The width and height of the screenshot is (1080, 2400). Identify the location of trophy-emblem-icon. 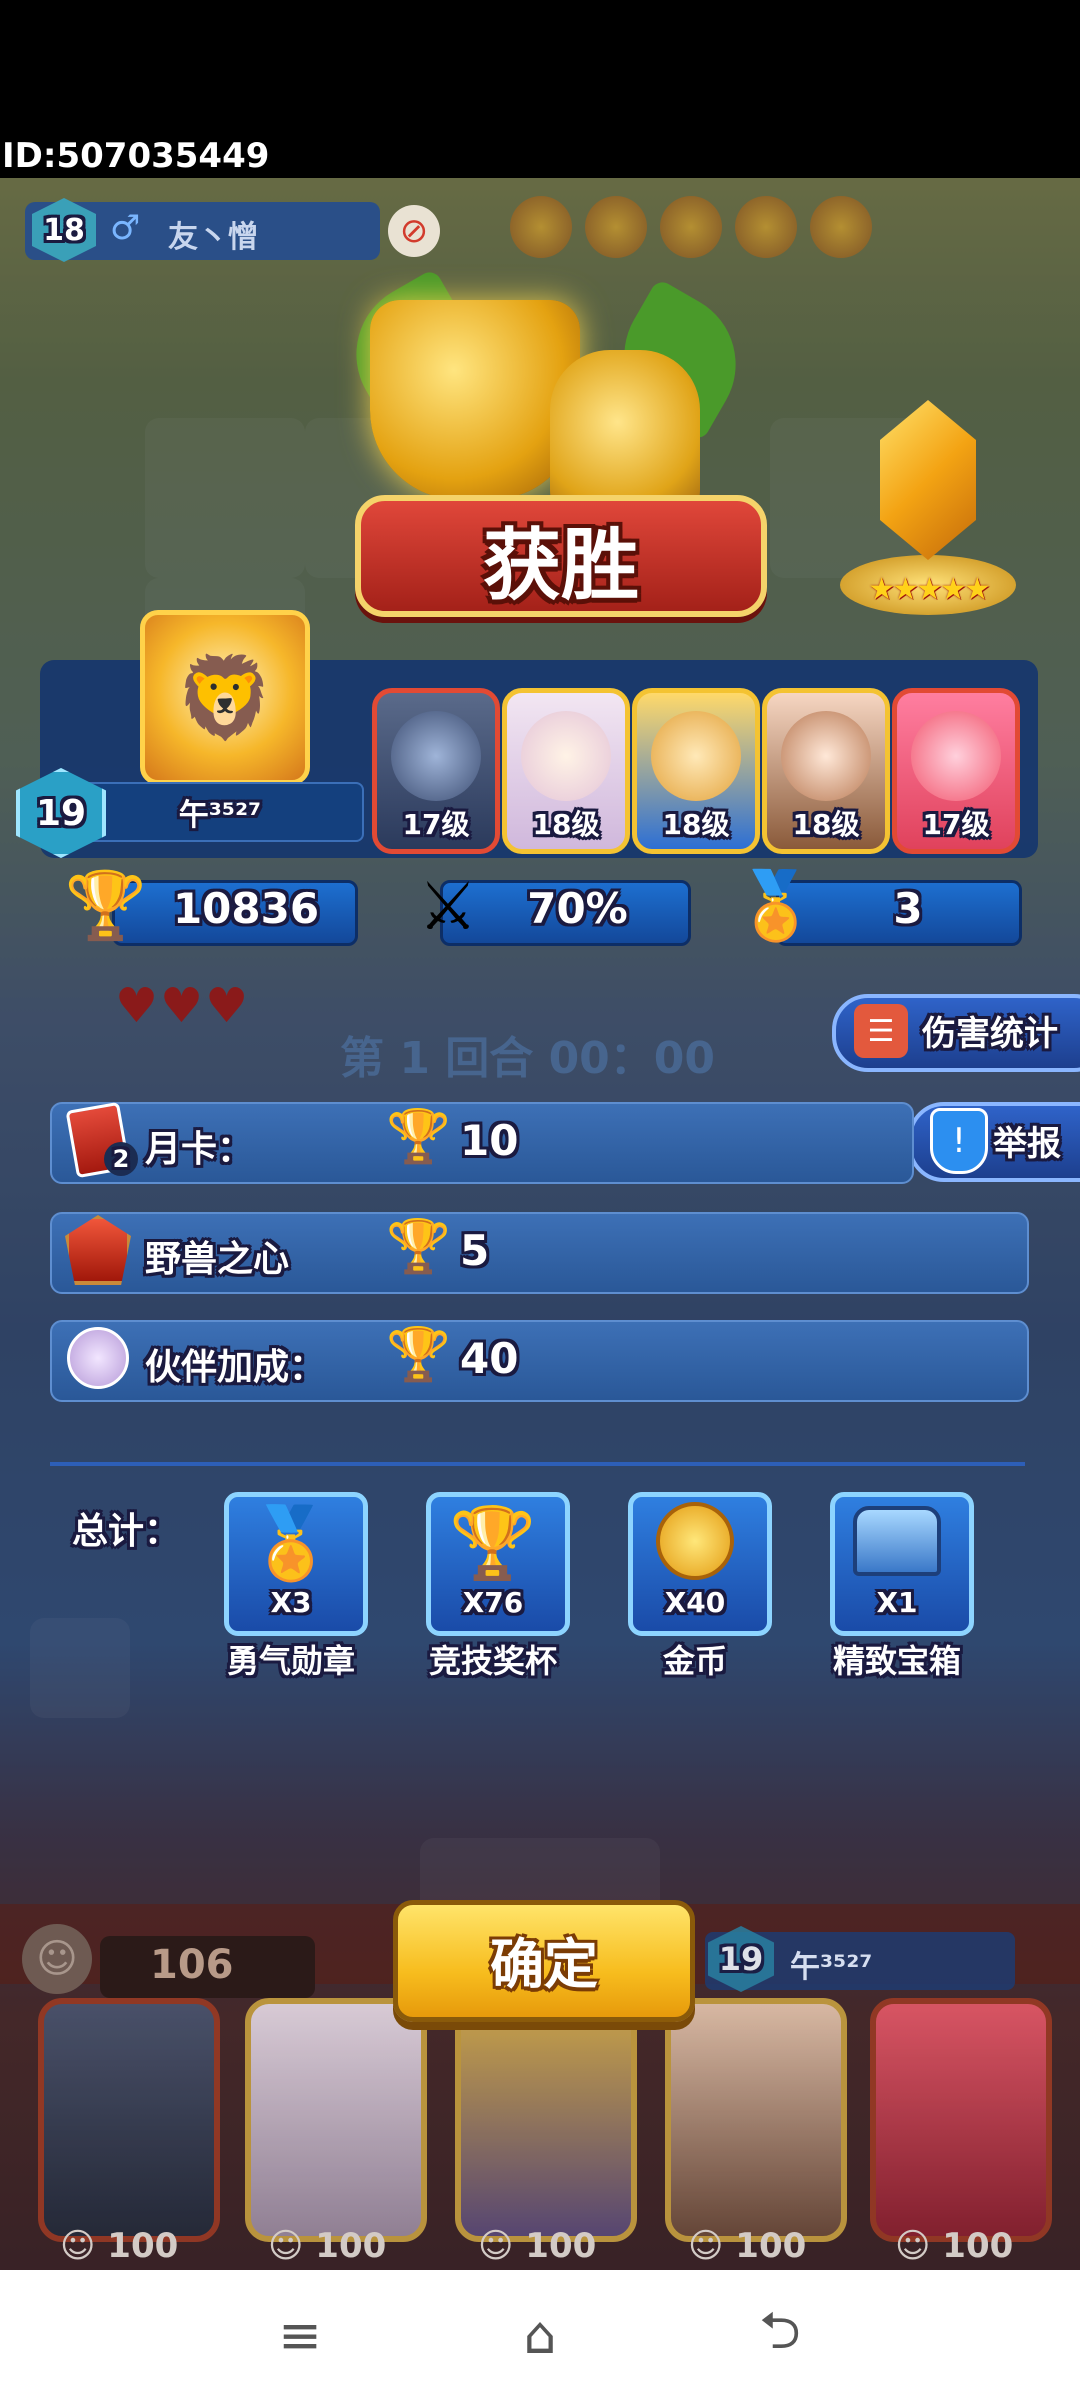
(475, 400).